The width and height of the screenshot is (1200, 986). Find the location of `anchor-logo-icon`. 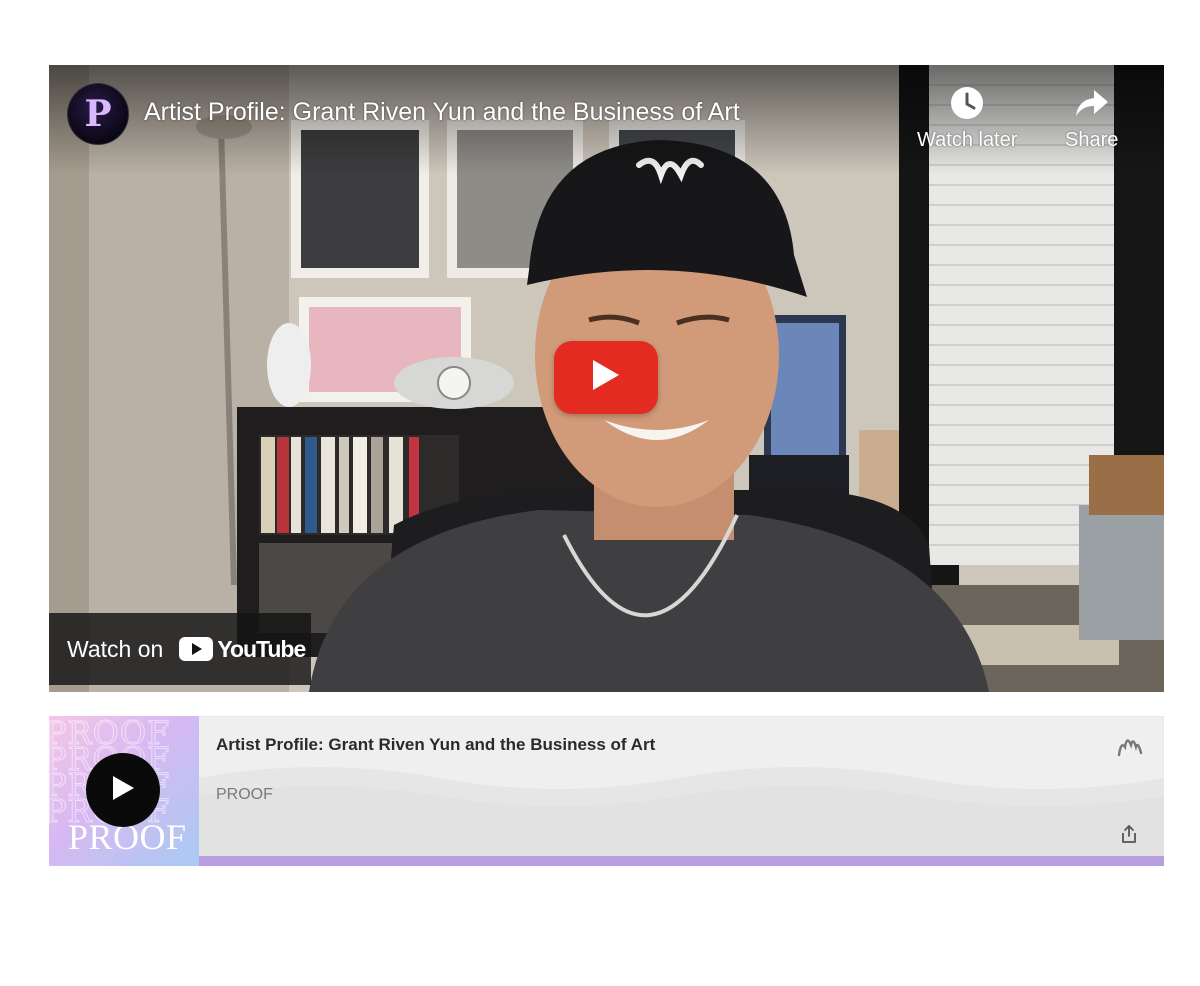

anchor-logo-icon is located at coordinates (1130, 747).